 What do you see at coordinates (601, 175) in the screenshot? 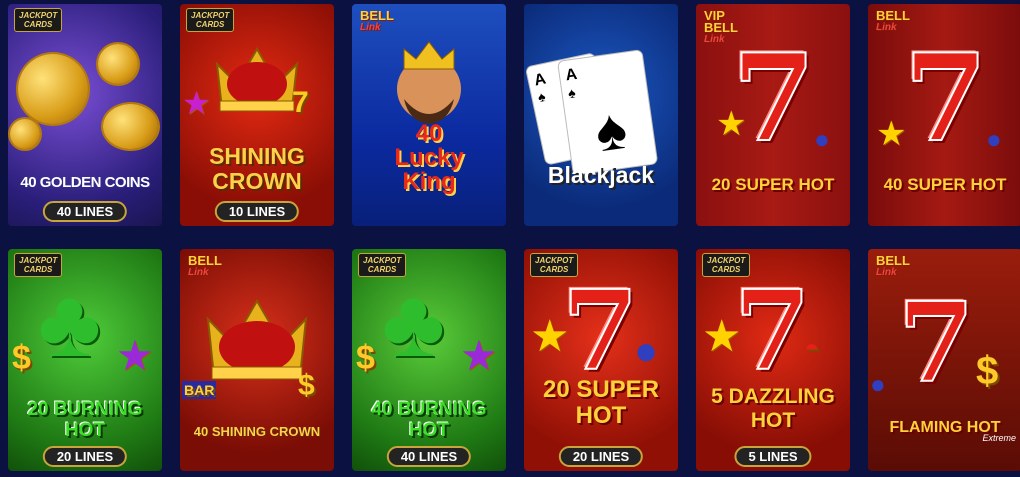
I see `game-title: Blackjack` at bounding box center [601, 175].